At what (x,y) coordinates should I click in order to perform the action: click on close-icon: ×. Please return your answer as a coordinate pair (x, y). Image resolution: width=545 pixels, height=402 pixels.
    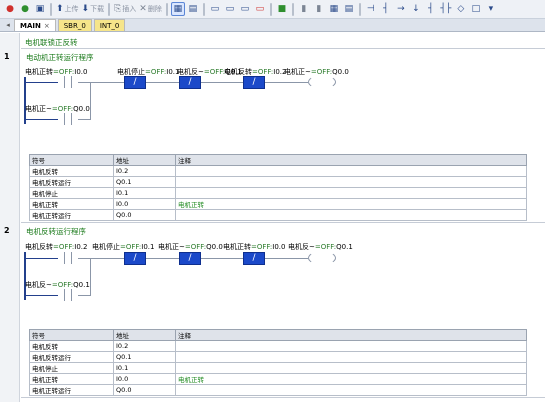
    Looking at the image, I should click on (47, 26).